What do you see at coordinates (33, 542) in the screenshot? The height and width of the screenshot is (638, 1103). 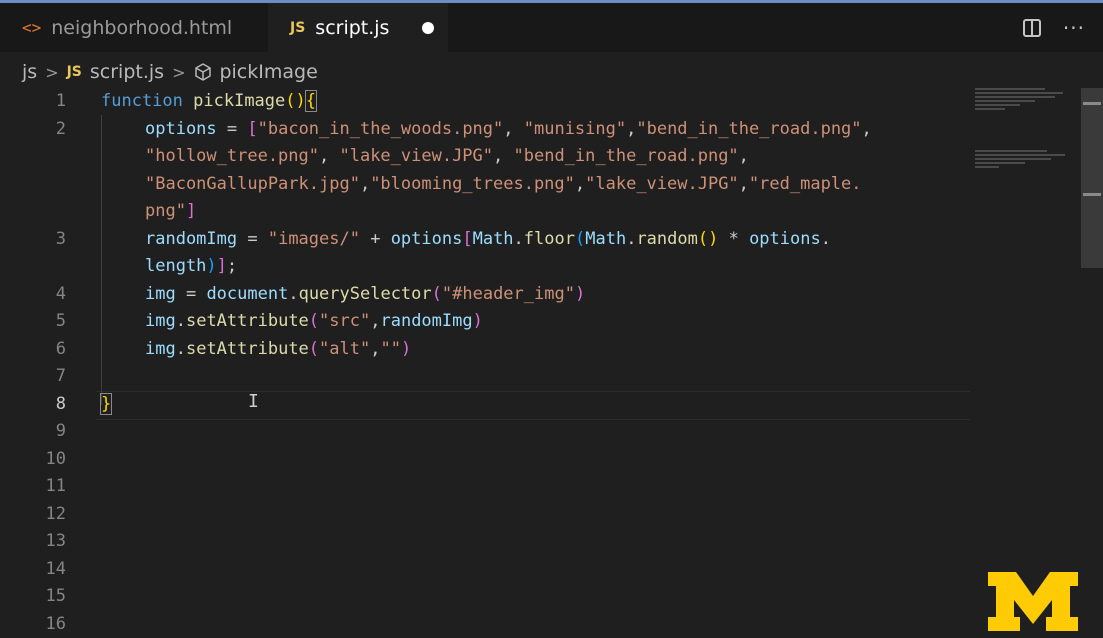 I see `line-number: 13` at bounding box center [33, 542].